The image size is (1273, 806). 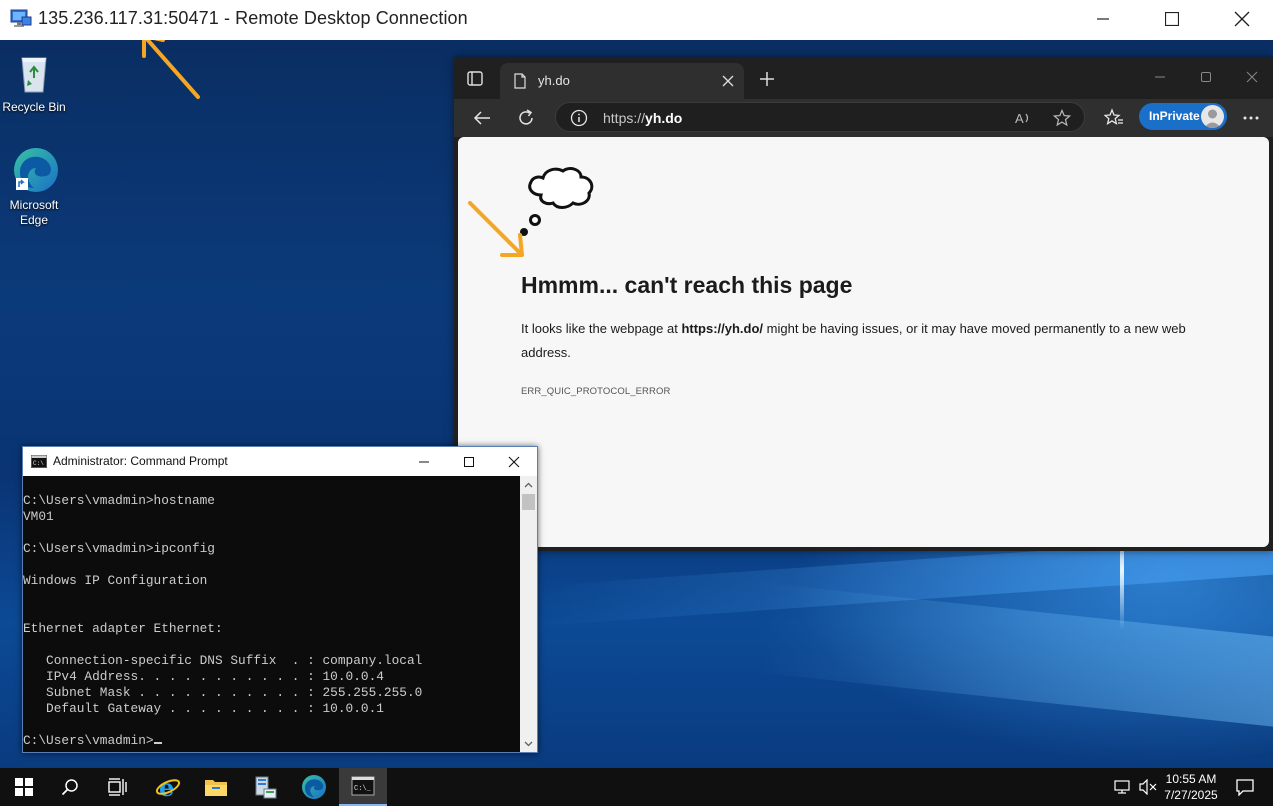 I want to click on edge-close-button, so click(x=1252, y=77).